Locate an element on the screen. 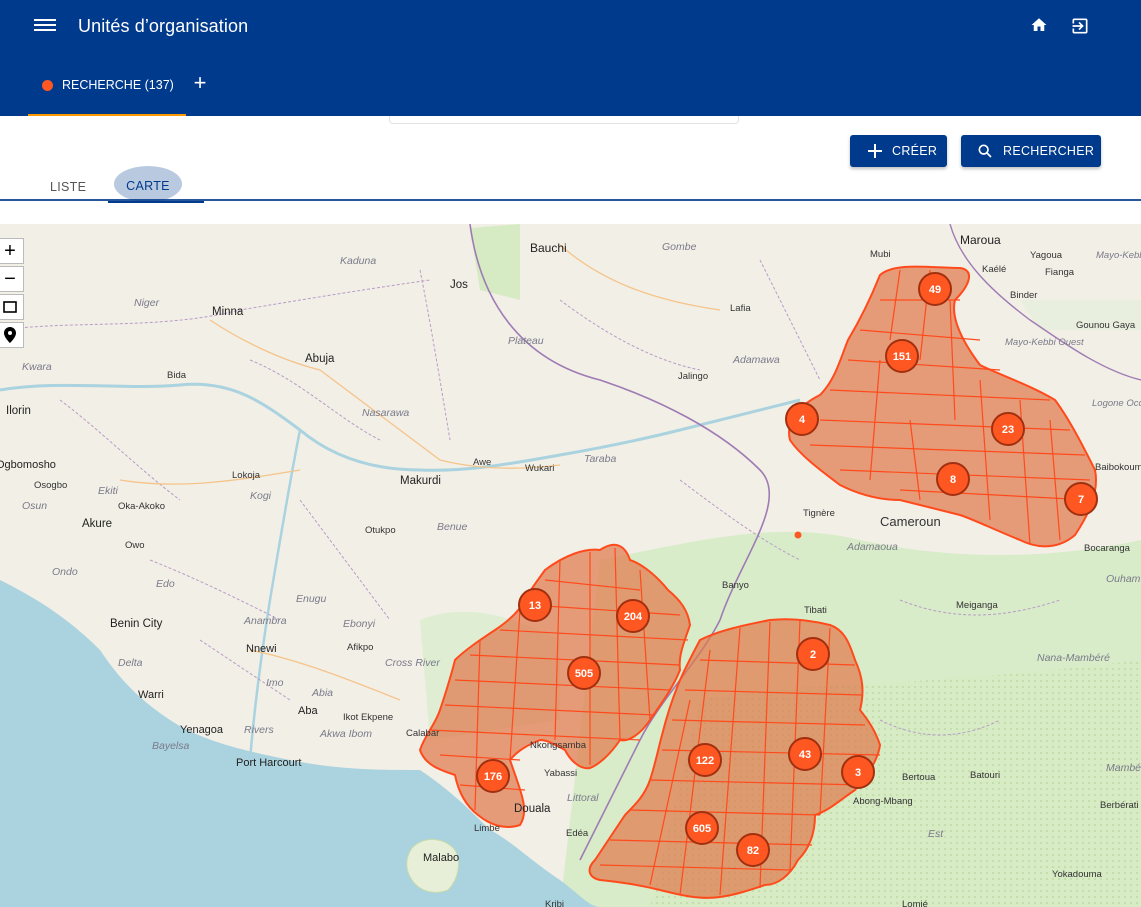  cluster-count: 49 is located at coordinates (935, 290).